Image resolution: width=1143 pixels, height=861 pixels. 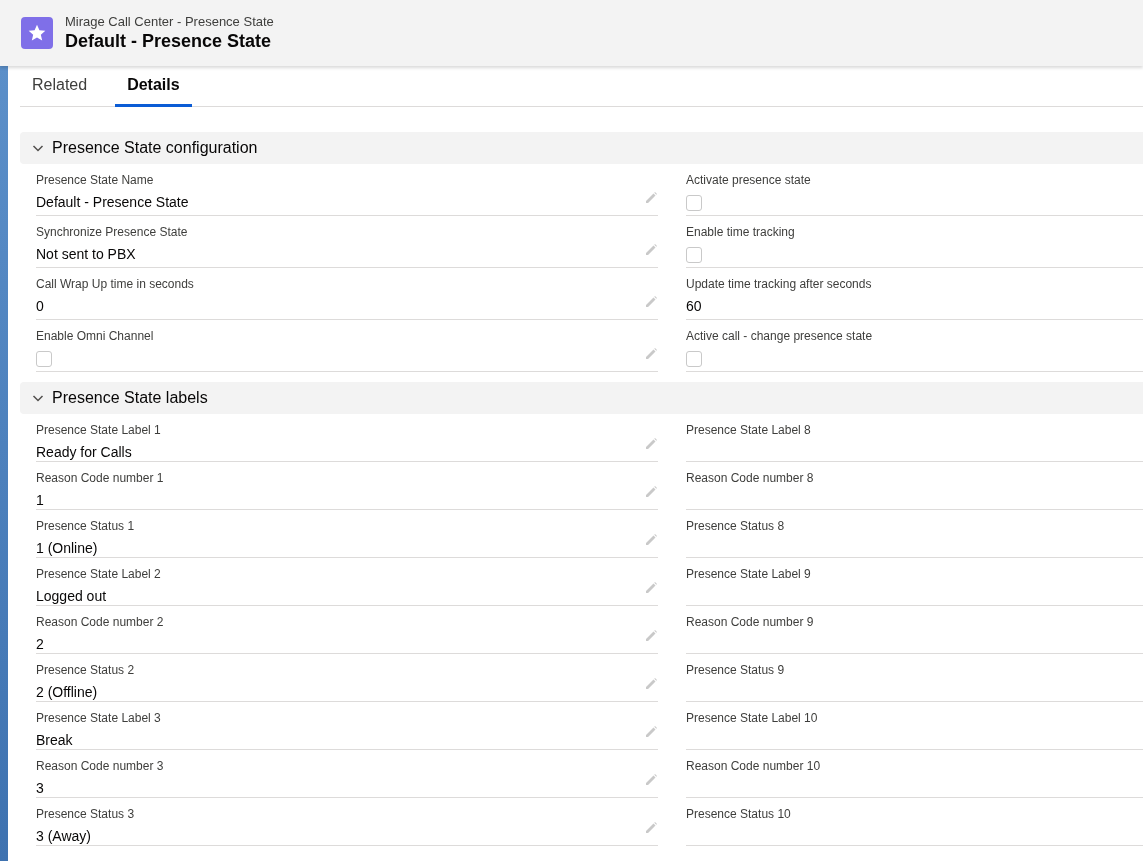 I want to click on field-value: 60, so click(x=694, y=306).